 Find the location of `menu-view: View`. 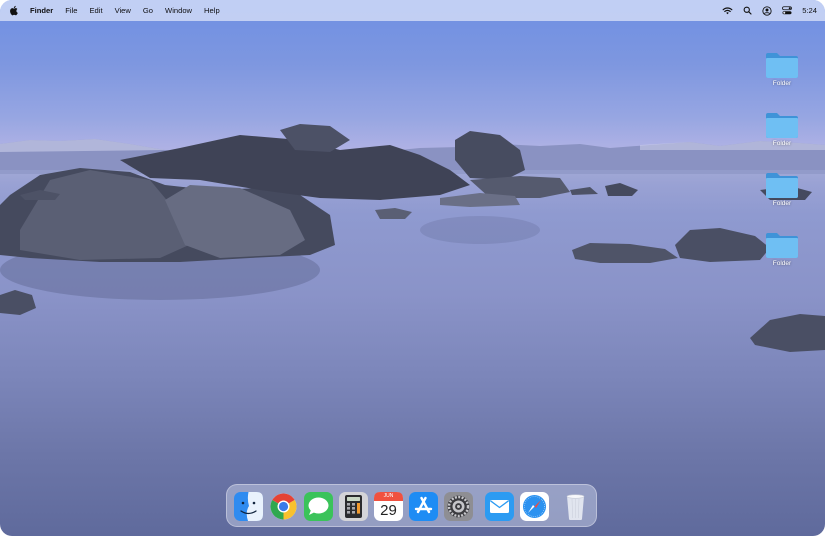

menu-view: View is located at coordinates (123, 10).